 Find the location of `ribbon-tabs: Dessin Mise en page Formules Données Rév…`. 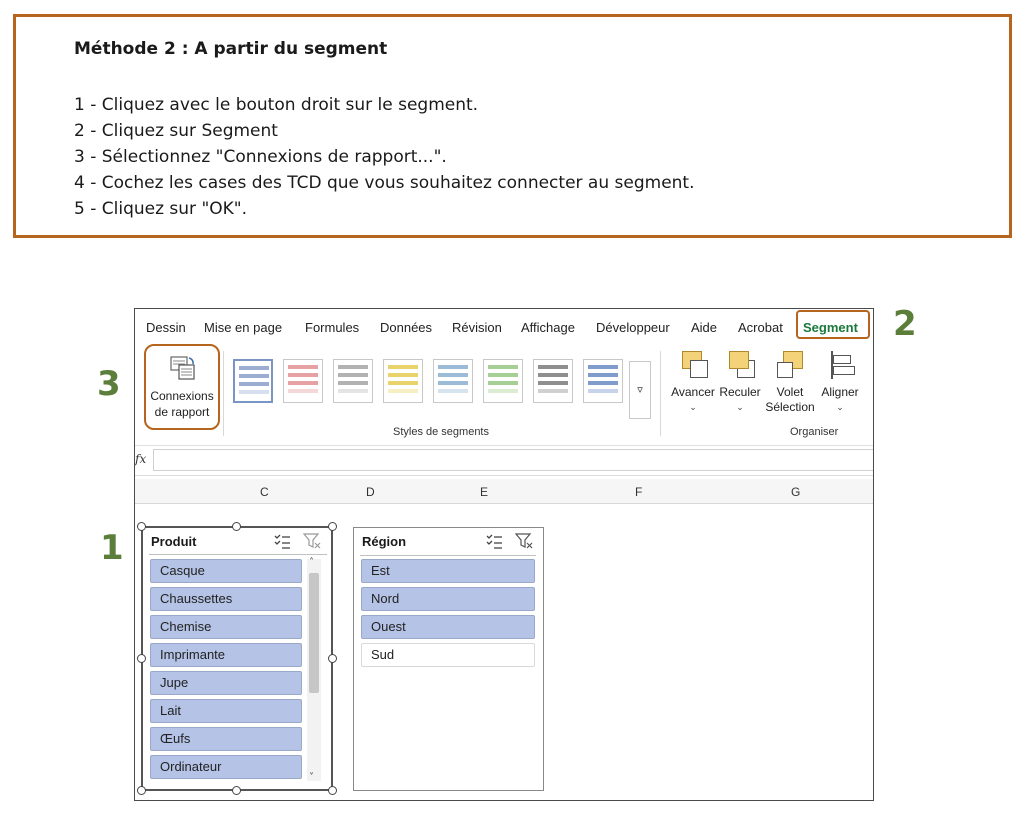

ribbon-tabs: Dessin Mise en page Formules Données Rév… is located at coordinates (504, 327).